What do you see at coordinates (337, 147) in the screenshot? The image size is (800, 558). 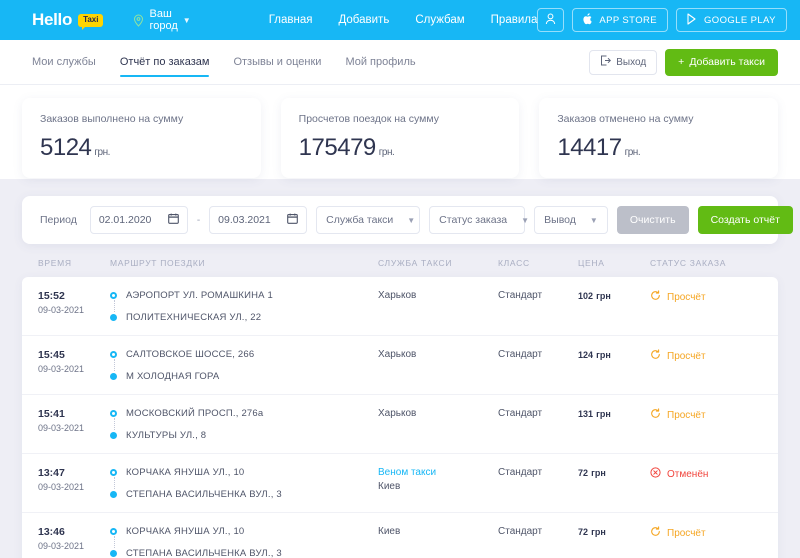 I see `stat-amount: 175479` at bounding box center [337, 147].